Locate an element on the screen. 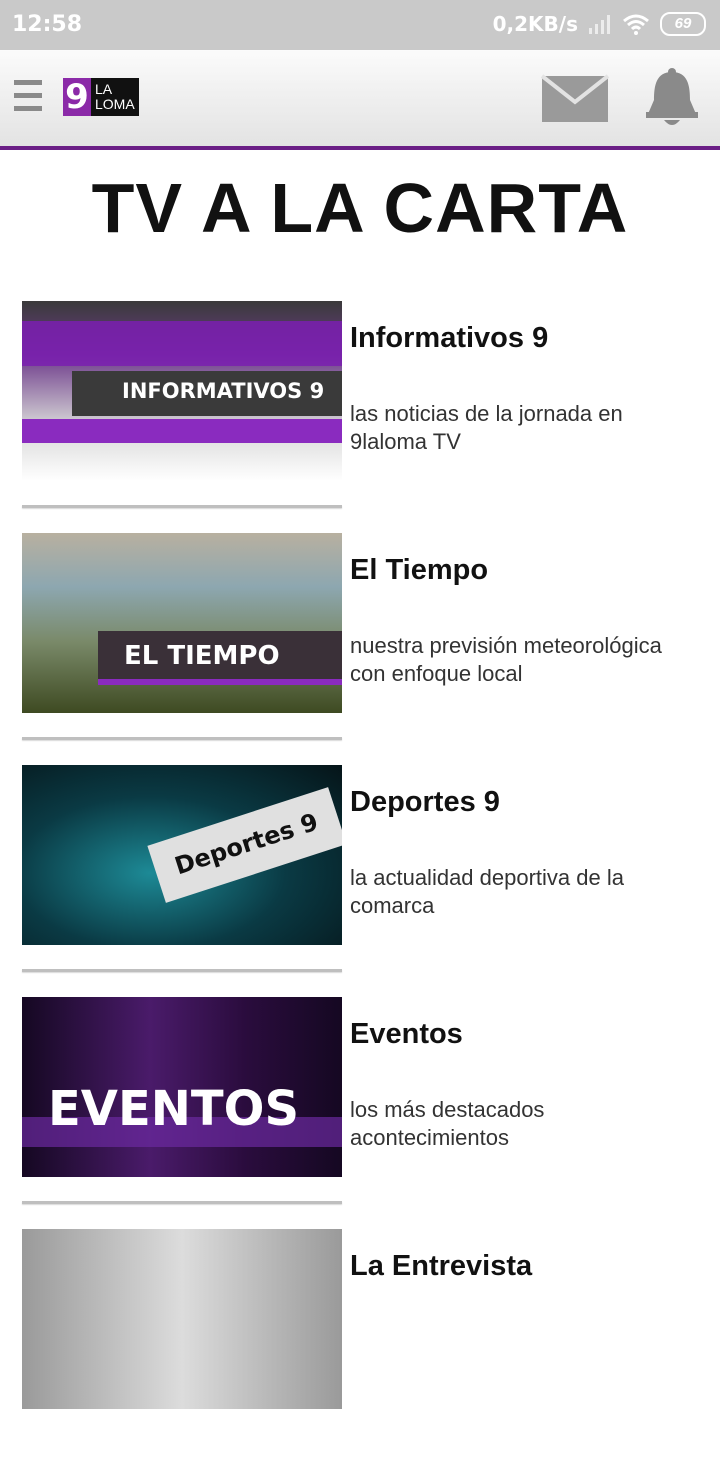 The height and width of the screenshot is (1460, 720). app-bar: 9 LA LOMA is located at coordinates (360, 100).